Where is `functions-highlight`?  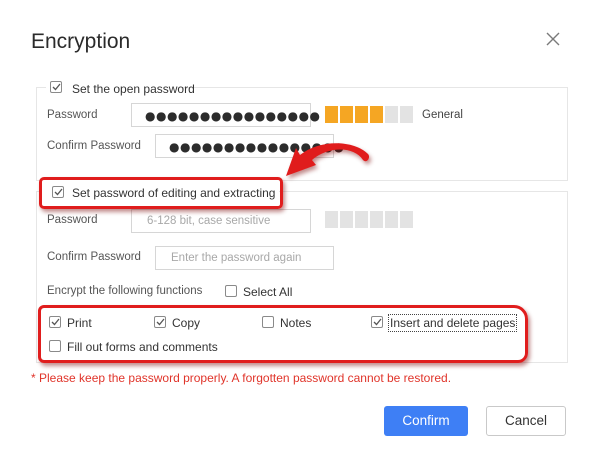
functions-highlight is located at coordinates (283, 334).